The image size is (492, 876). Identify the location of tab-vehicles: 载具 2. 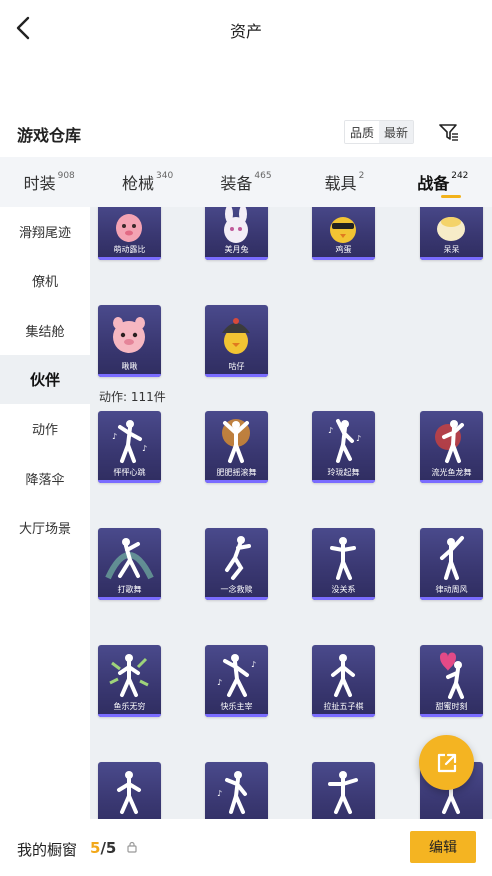
(344, 182).